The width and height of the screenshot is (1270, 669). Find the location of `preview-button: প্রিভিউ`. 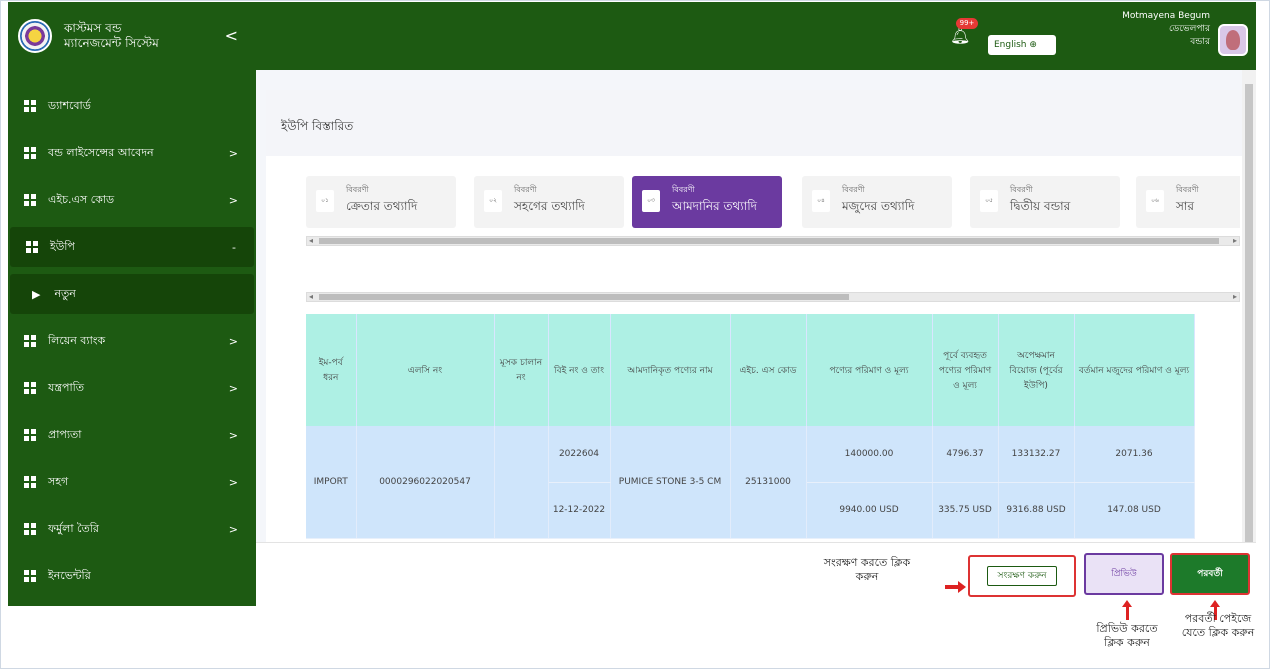

preview-button: প্রিভিউ is located at coordinates (1124, 574).